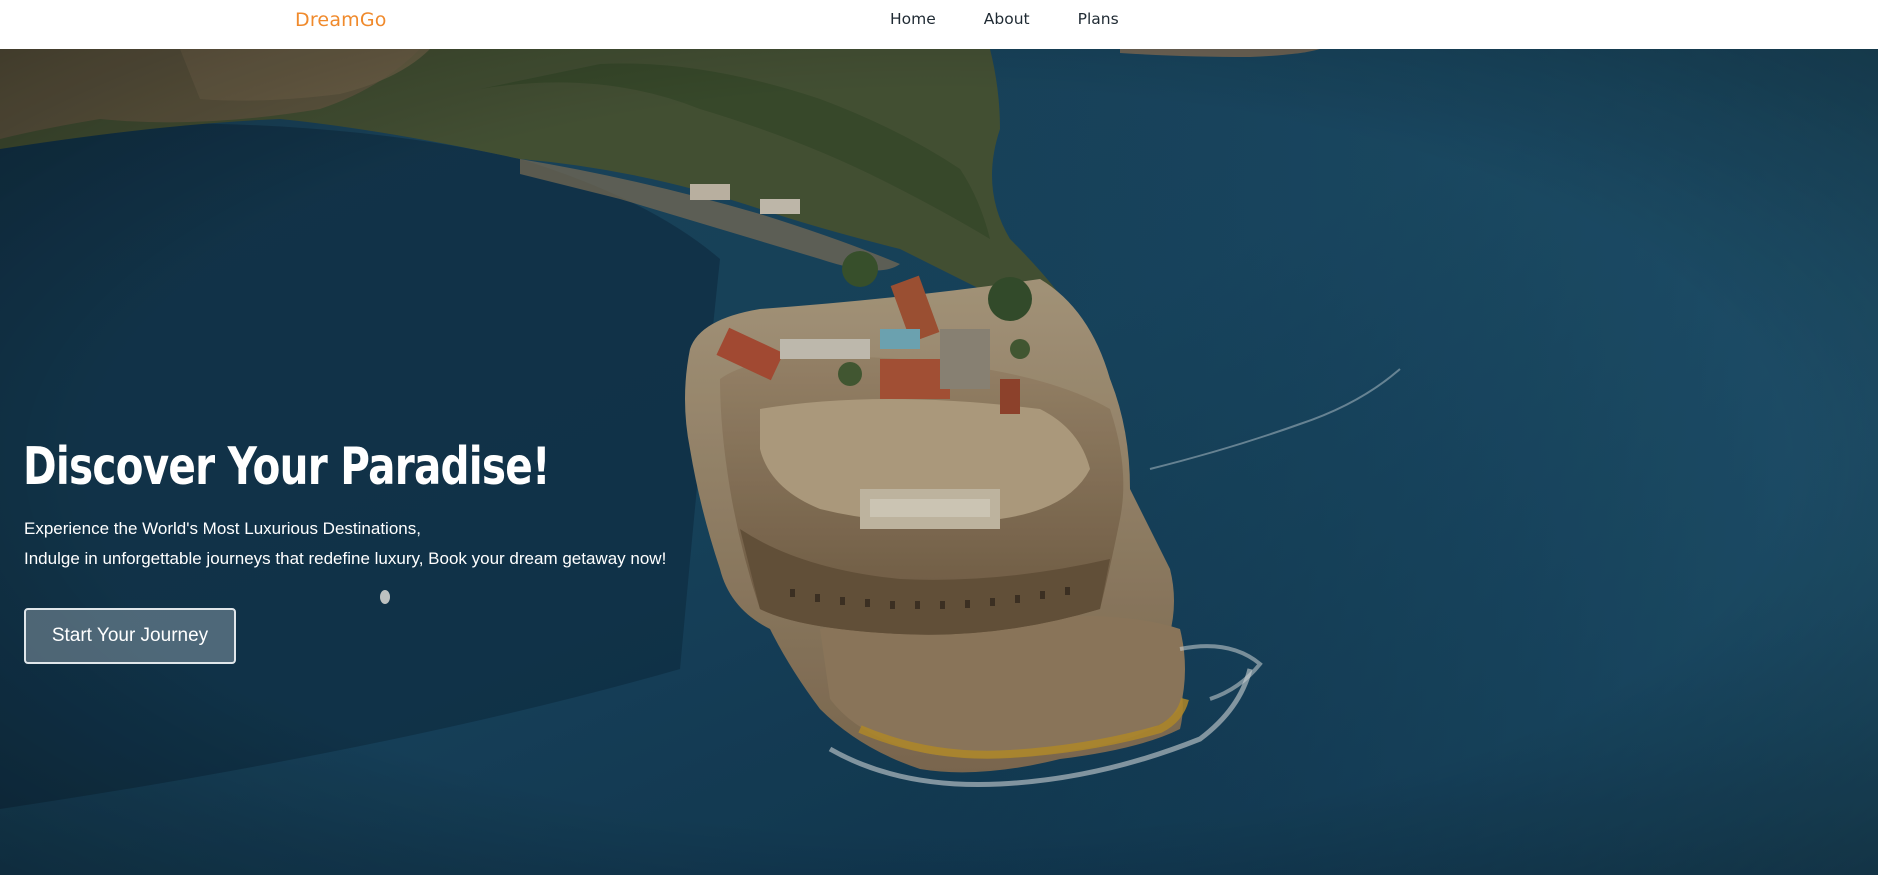 The height and width of the screenshot is (875, 1878). What do you see at coordinates (341, 20) in the screenshot?
I see `brand-logo: DreamGo` at bounding box center [341, 20].